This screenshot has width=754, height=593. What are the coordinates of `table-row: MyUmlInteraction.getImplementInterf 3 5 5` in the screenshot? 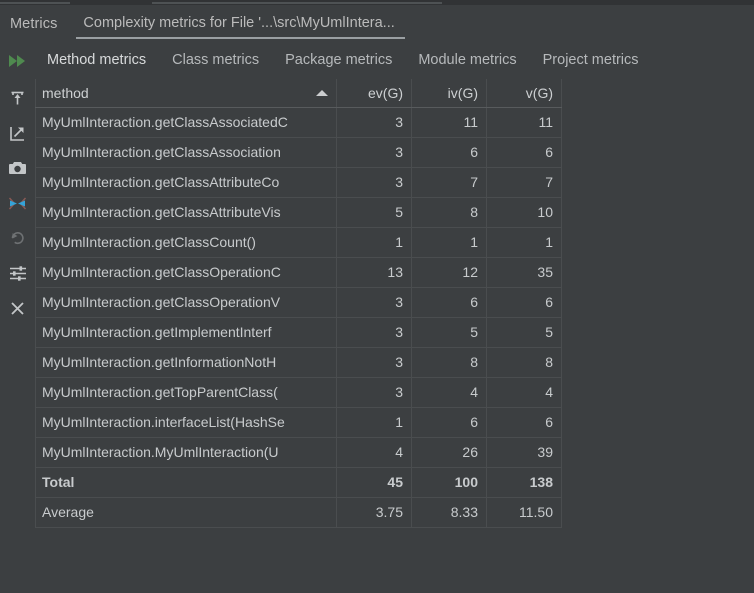 It's located at (298, 332).